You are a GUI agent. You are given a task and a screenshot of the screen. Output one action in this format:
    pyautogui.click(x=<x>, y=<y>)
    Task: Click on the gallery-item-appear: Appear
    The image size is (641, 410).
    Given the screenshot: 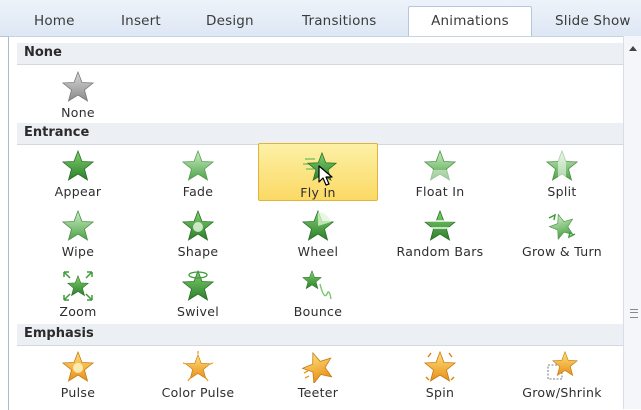 What is the action you would take?
    pyautogui.click(x=78, y=175)
    